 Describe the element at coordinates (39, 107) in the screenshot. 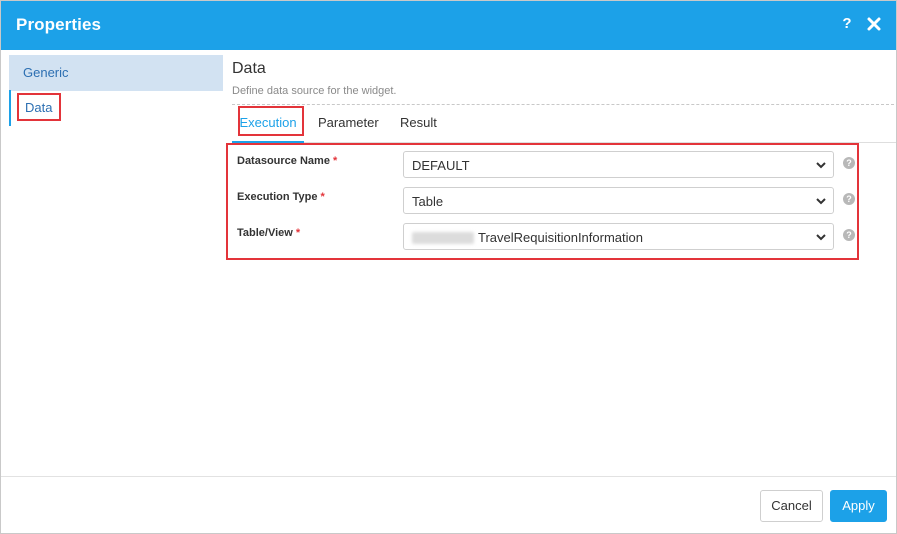

I see `sidebar-item-label: Data` at that location.